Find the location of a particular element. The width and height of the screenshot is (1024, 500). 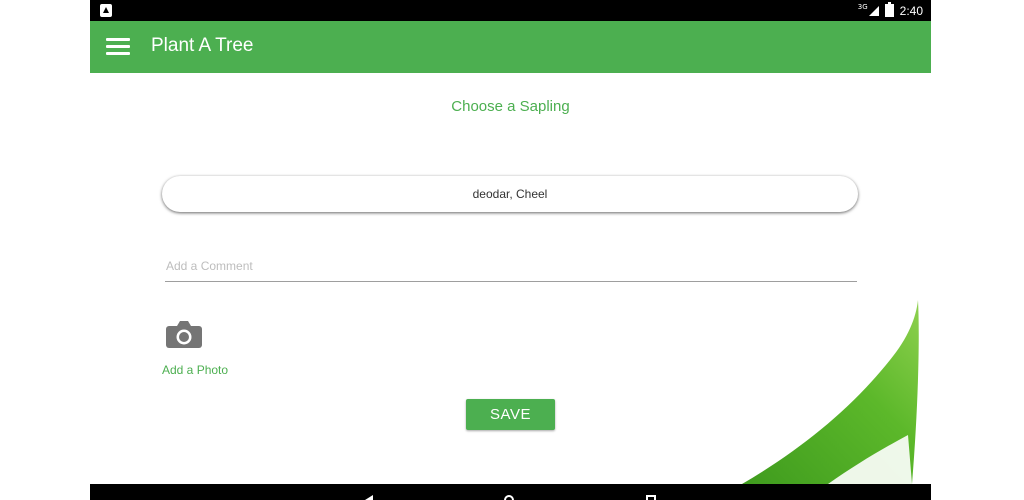

battery-icon is located at coordinates (889, 9).